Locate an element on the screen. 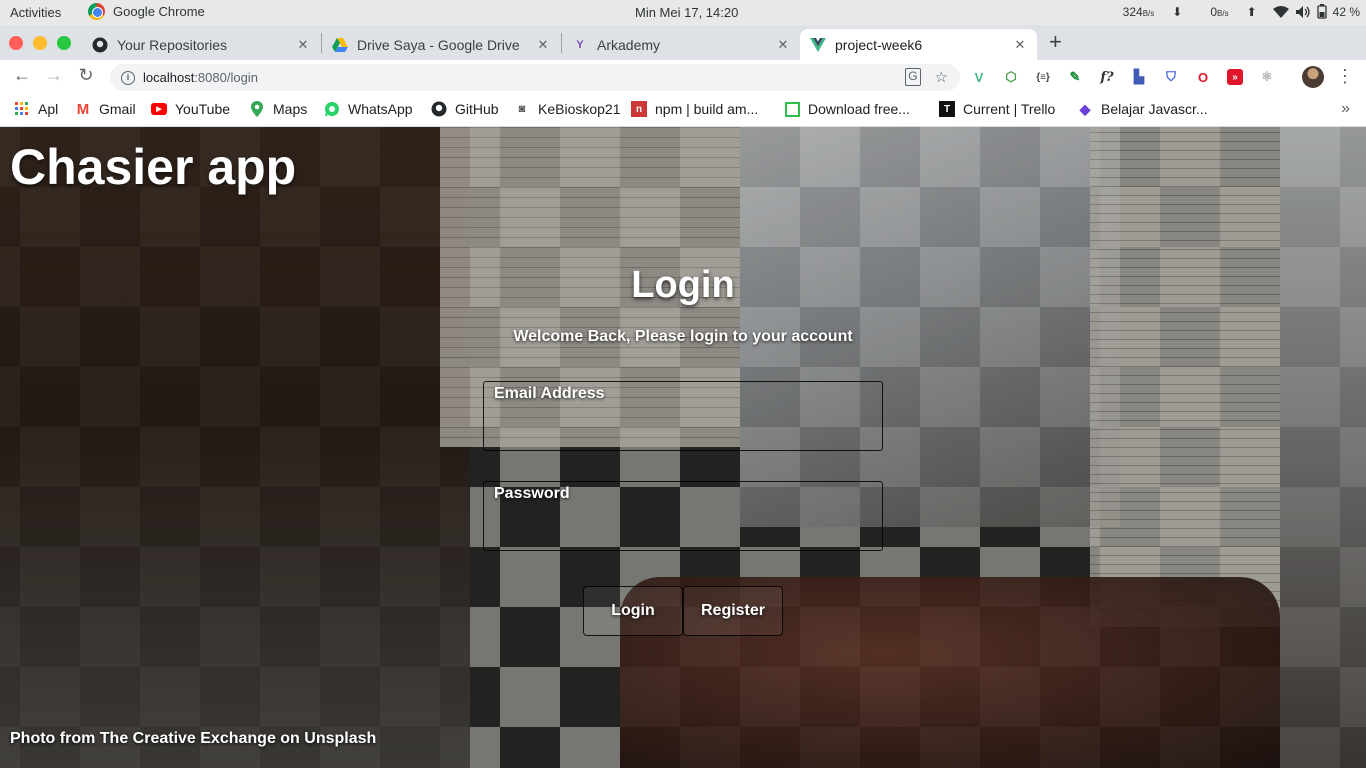 This screenshot has width=1366, height=768. bookmark-label: GitHub is located at coordinates (477, 109).